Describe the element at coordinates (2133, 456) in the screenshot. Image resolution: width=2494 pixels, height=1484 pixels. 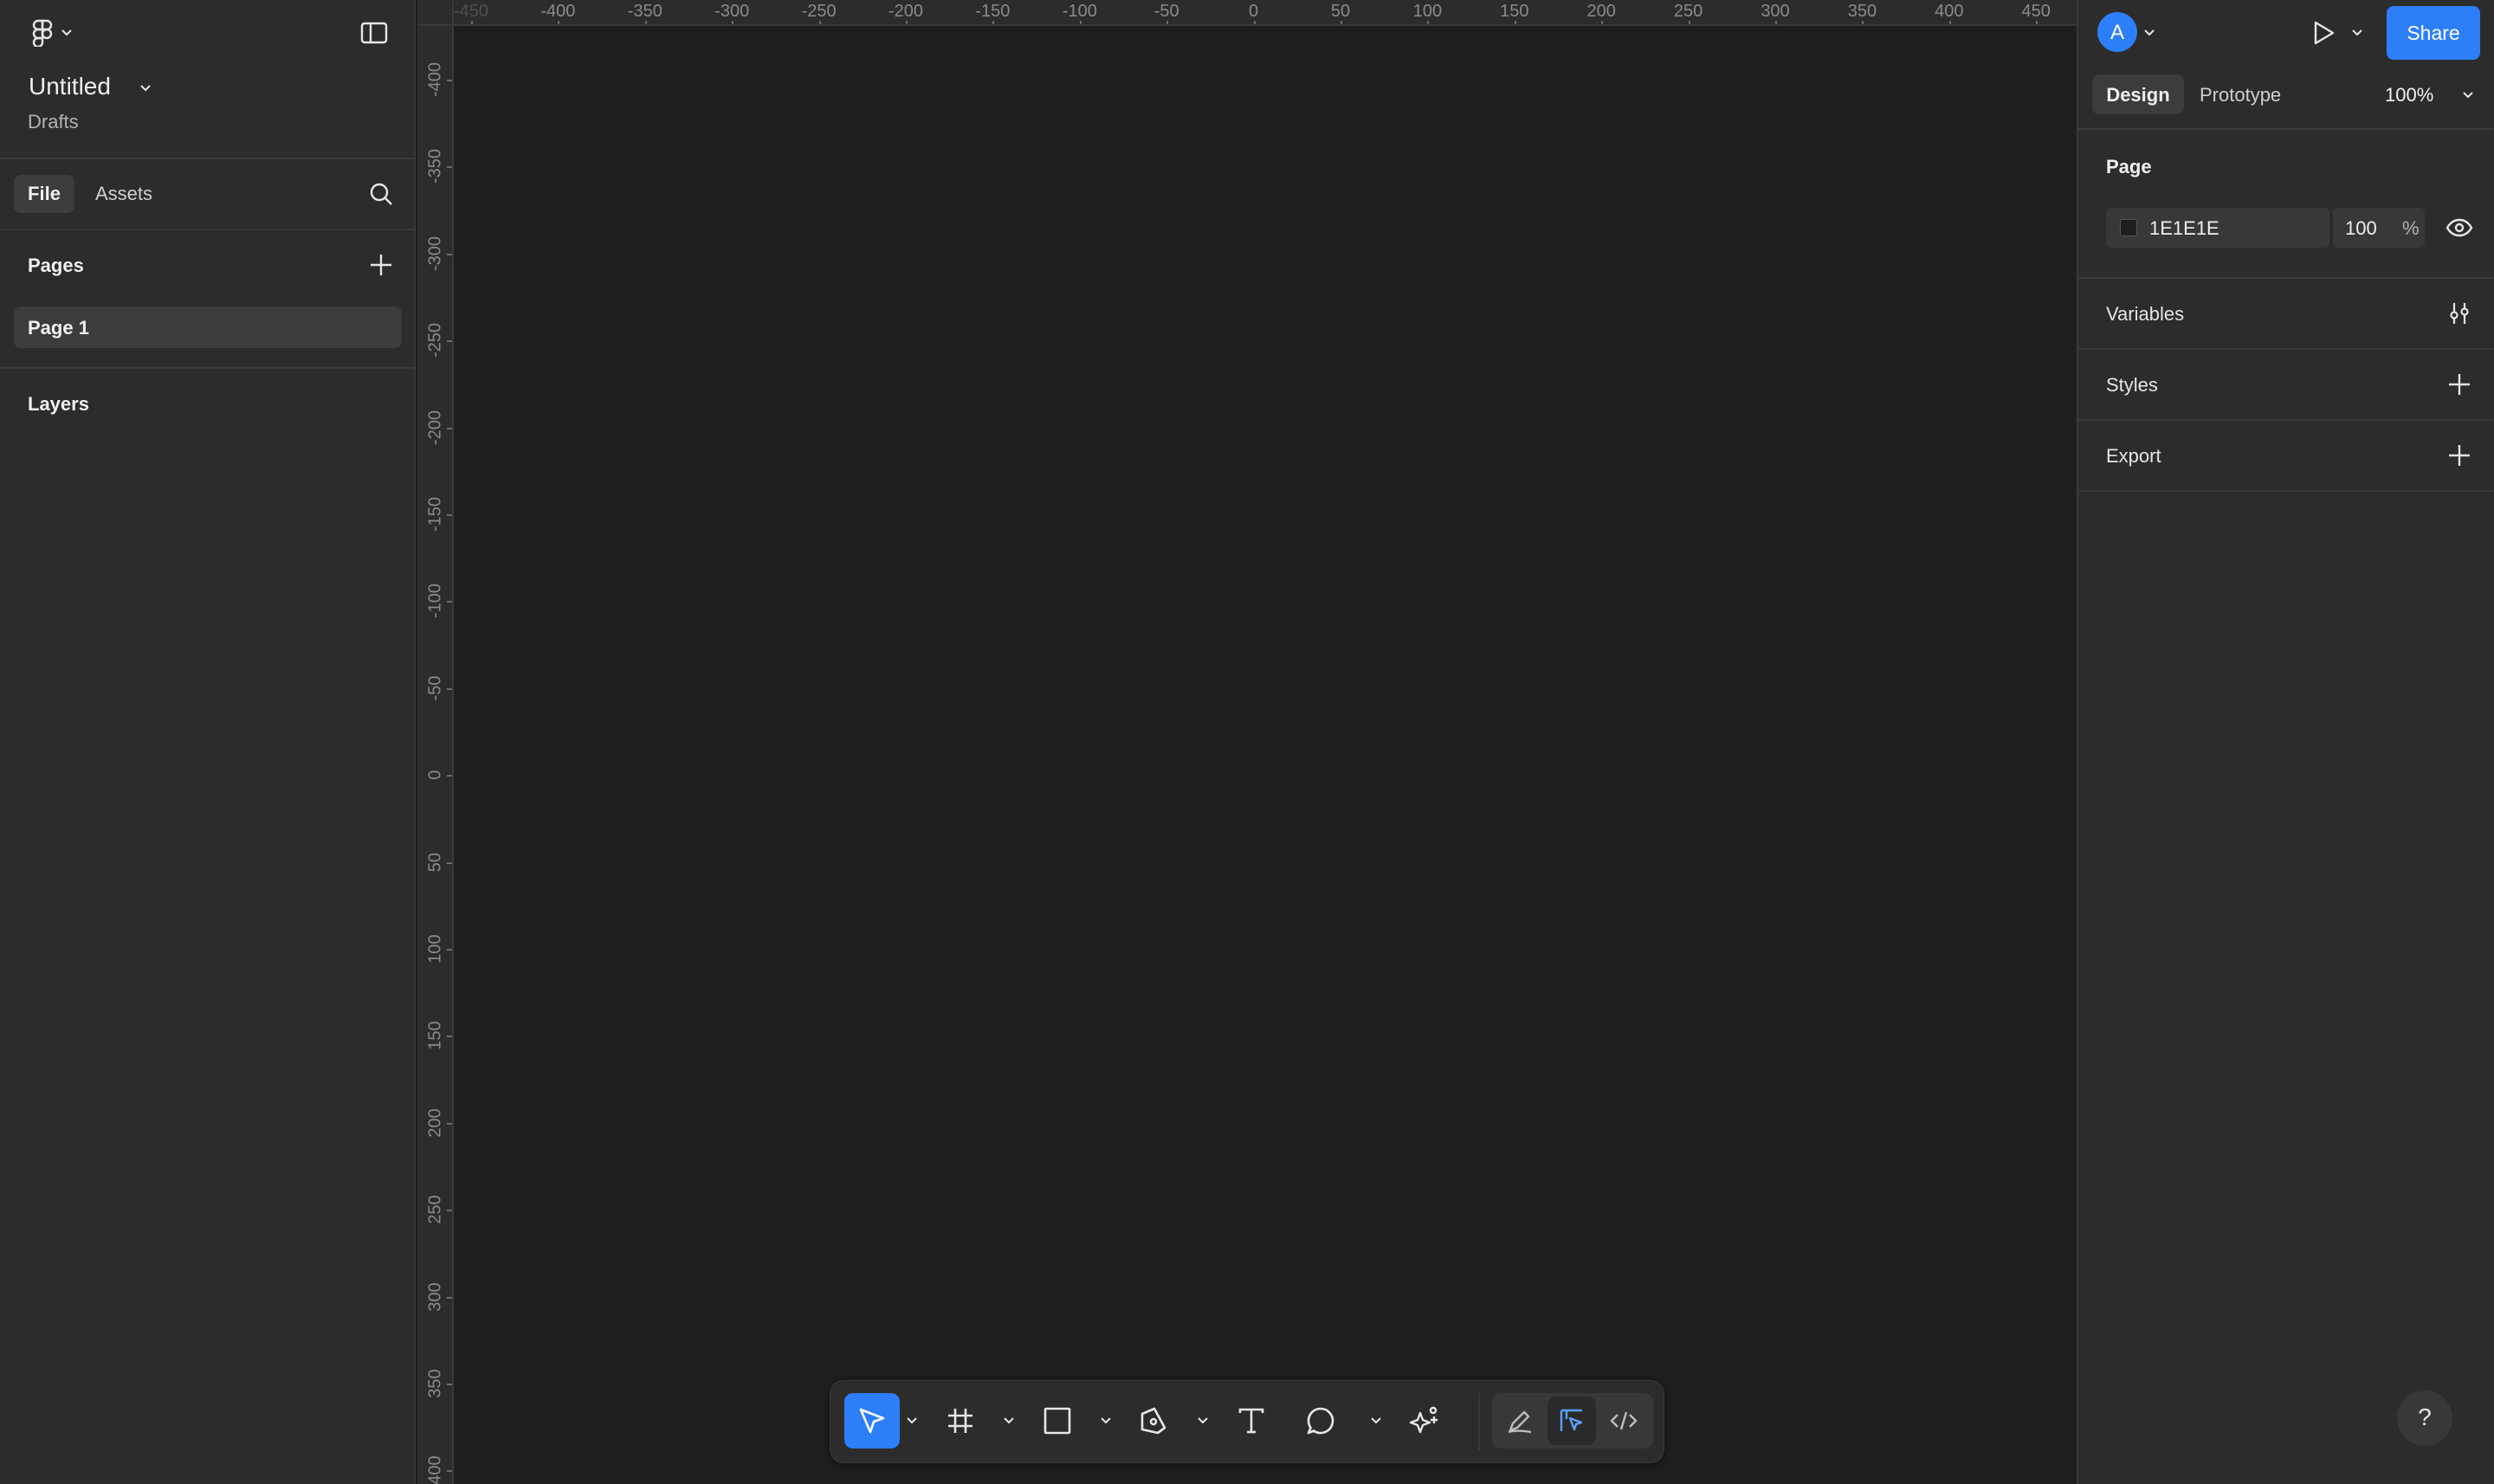
I see `export-heading: Export` at that location.